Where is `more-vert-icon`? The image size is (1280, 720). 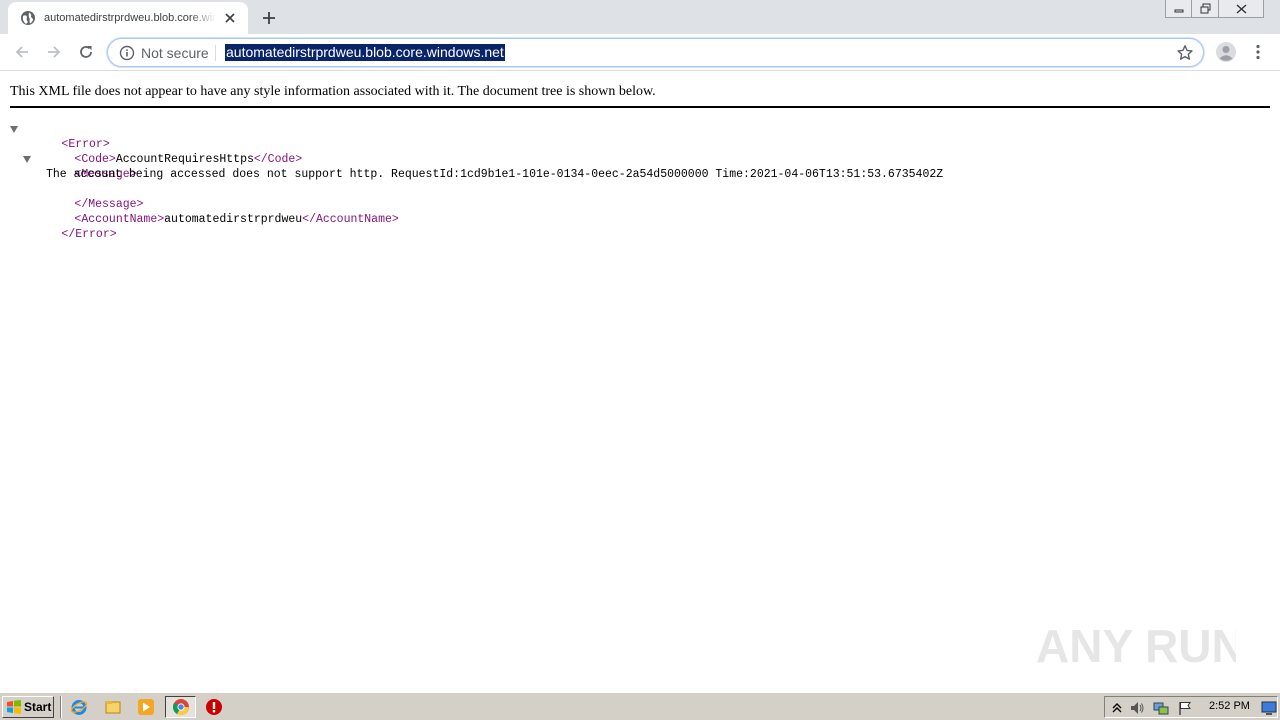 more-vert-icon is located at coordinates (1258, 52).